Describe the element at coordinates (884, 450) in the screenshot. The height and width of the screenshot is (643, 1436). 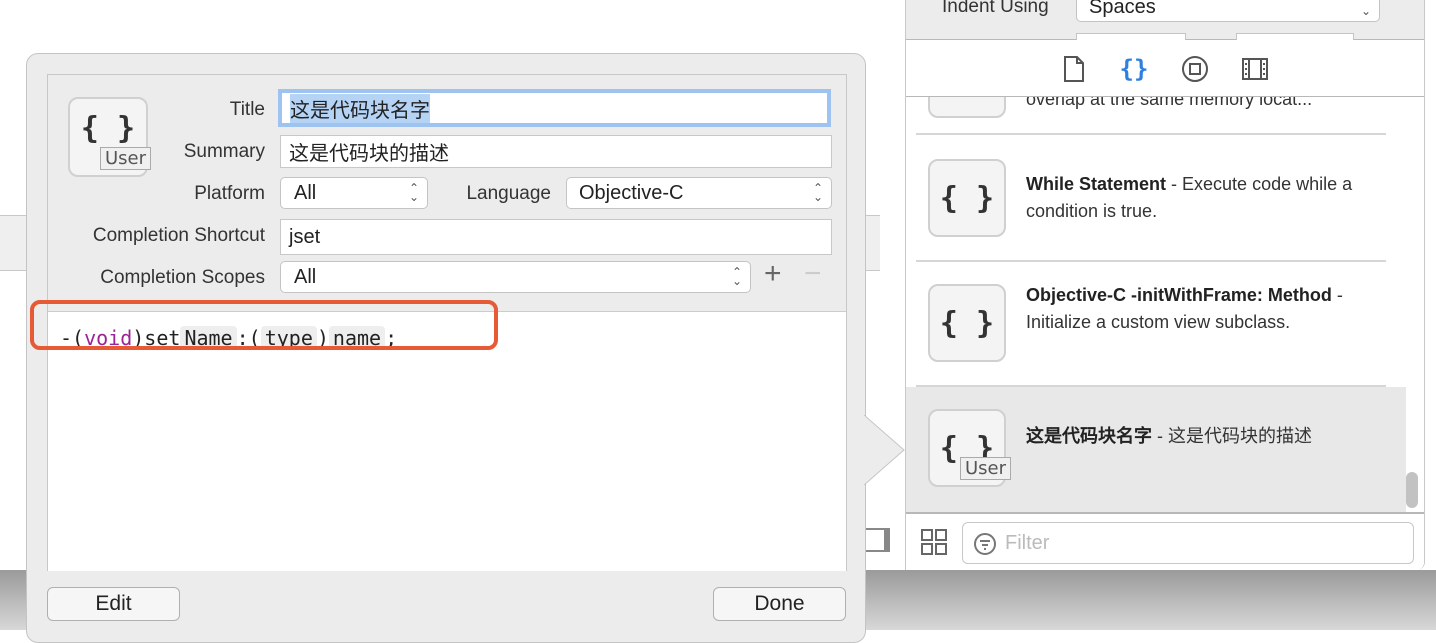
I see `popover-arrow` at that location.